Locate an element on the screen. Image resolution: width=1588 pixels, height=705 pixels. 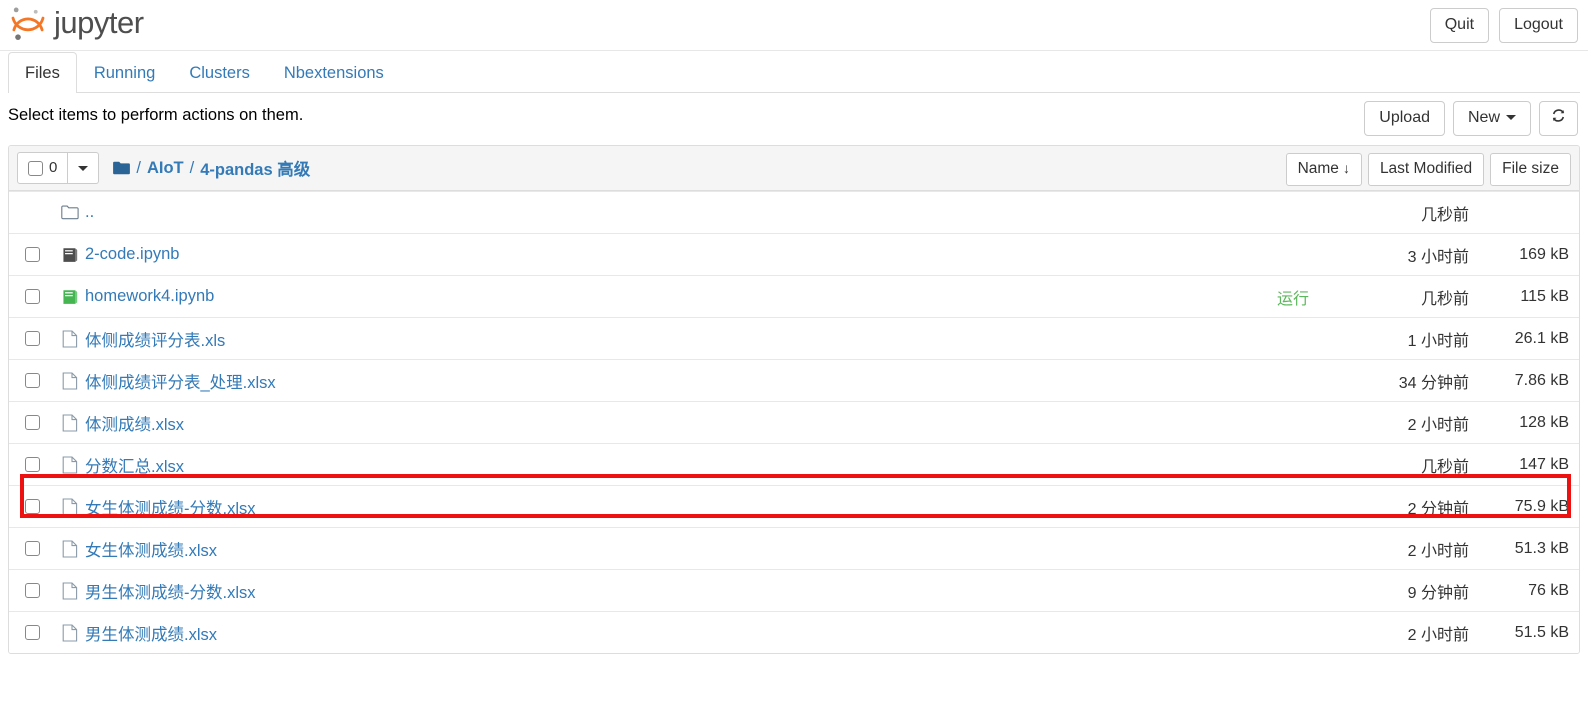
table-row: 男生体测成绩.xlsx 2 小时前 51.5 kB is located at coordinates (794, 632).